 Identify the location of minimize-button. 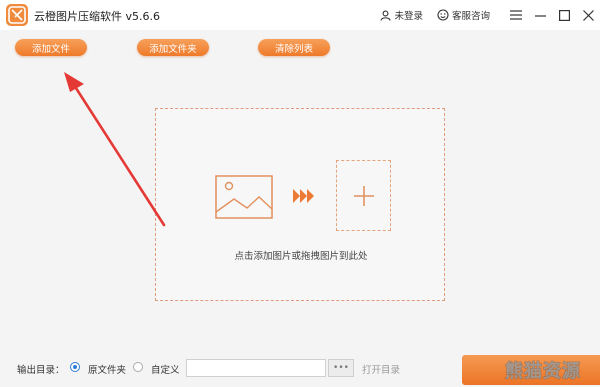
(540, 15).